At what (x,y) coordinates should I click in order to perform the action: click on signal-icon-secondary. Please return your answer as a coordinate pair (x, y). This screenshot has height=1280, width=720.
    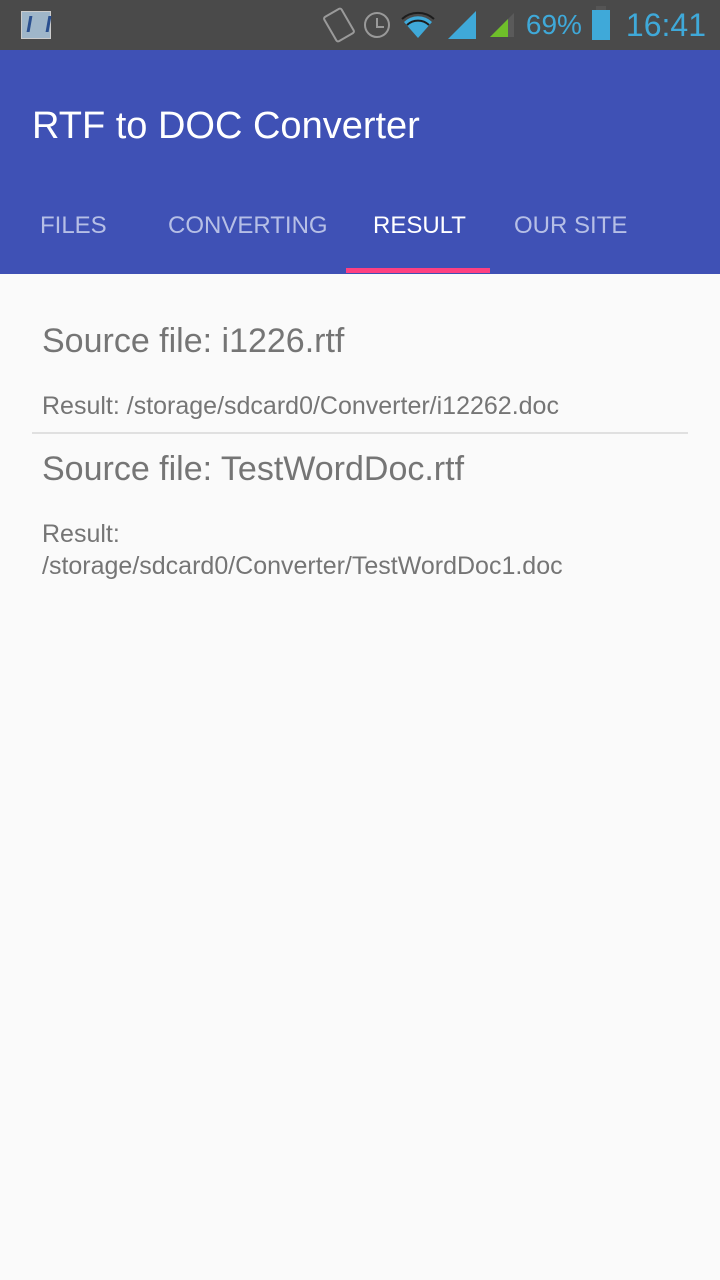
    Looking at the image, I should click on (501, 25).